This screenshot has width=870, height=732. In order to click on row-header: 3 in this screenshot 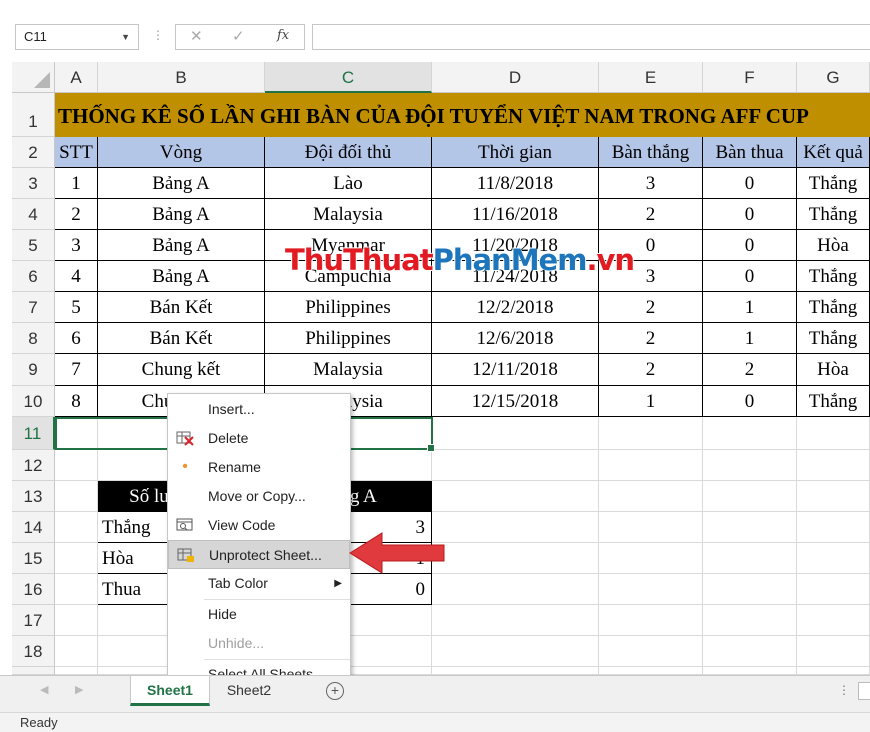, I will do `click(33, 183)`.